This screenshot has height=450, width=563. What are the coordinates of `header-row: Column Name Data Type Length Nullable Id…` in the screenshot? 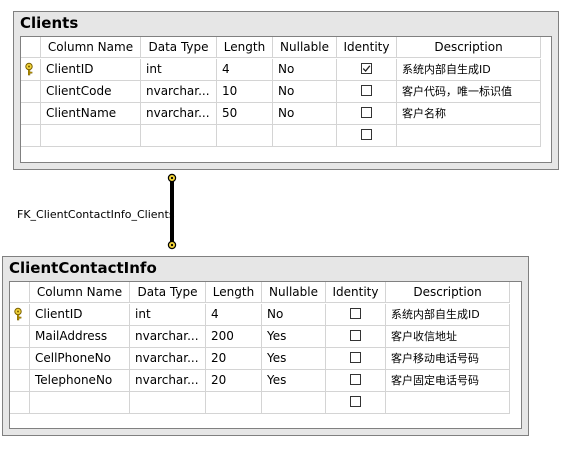 It's located at (286, 47).